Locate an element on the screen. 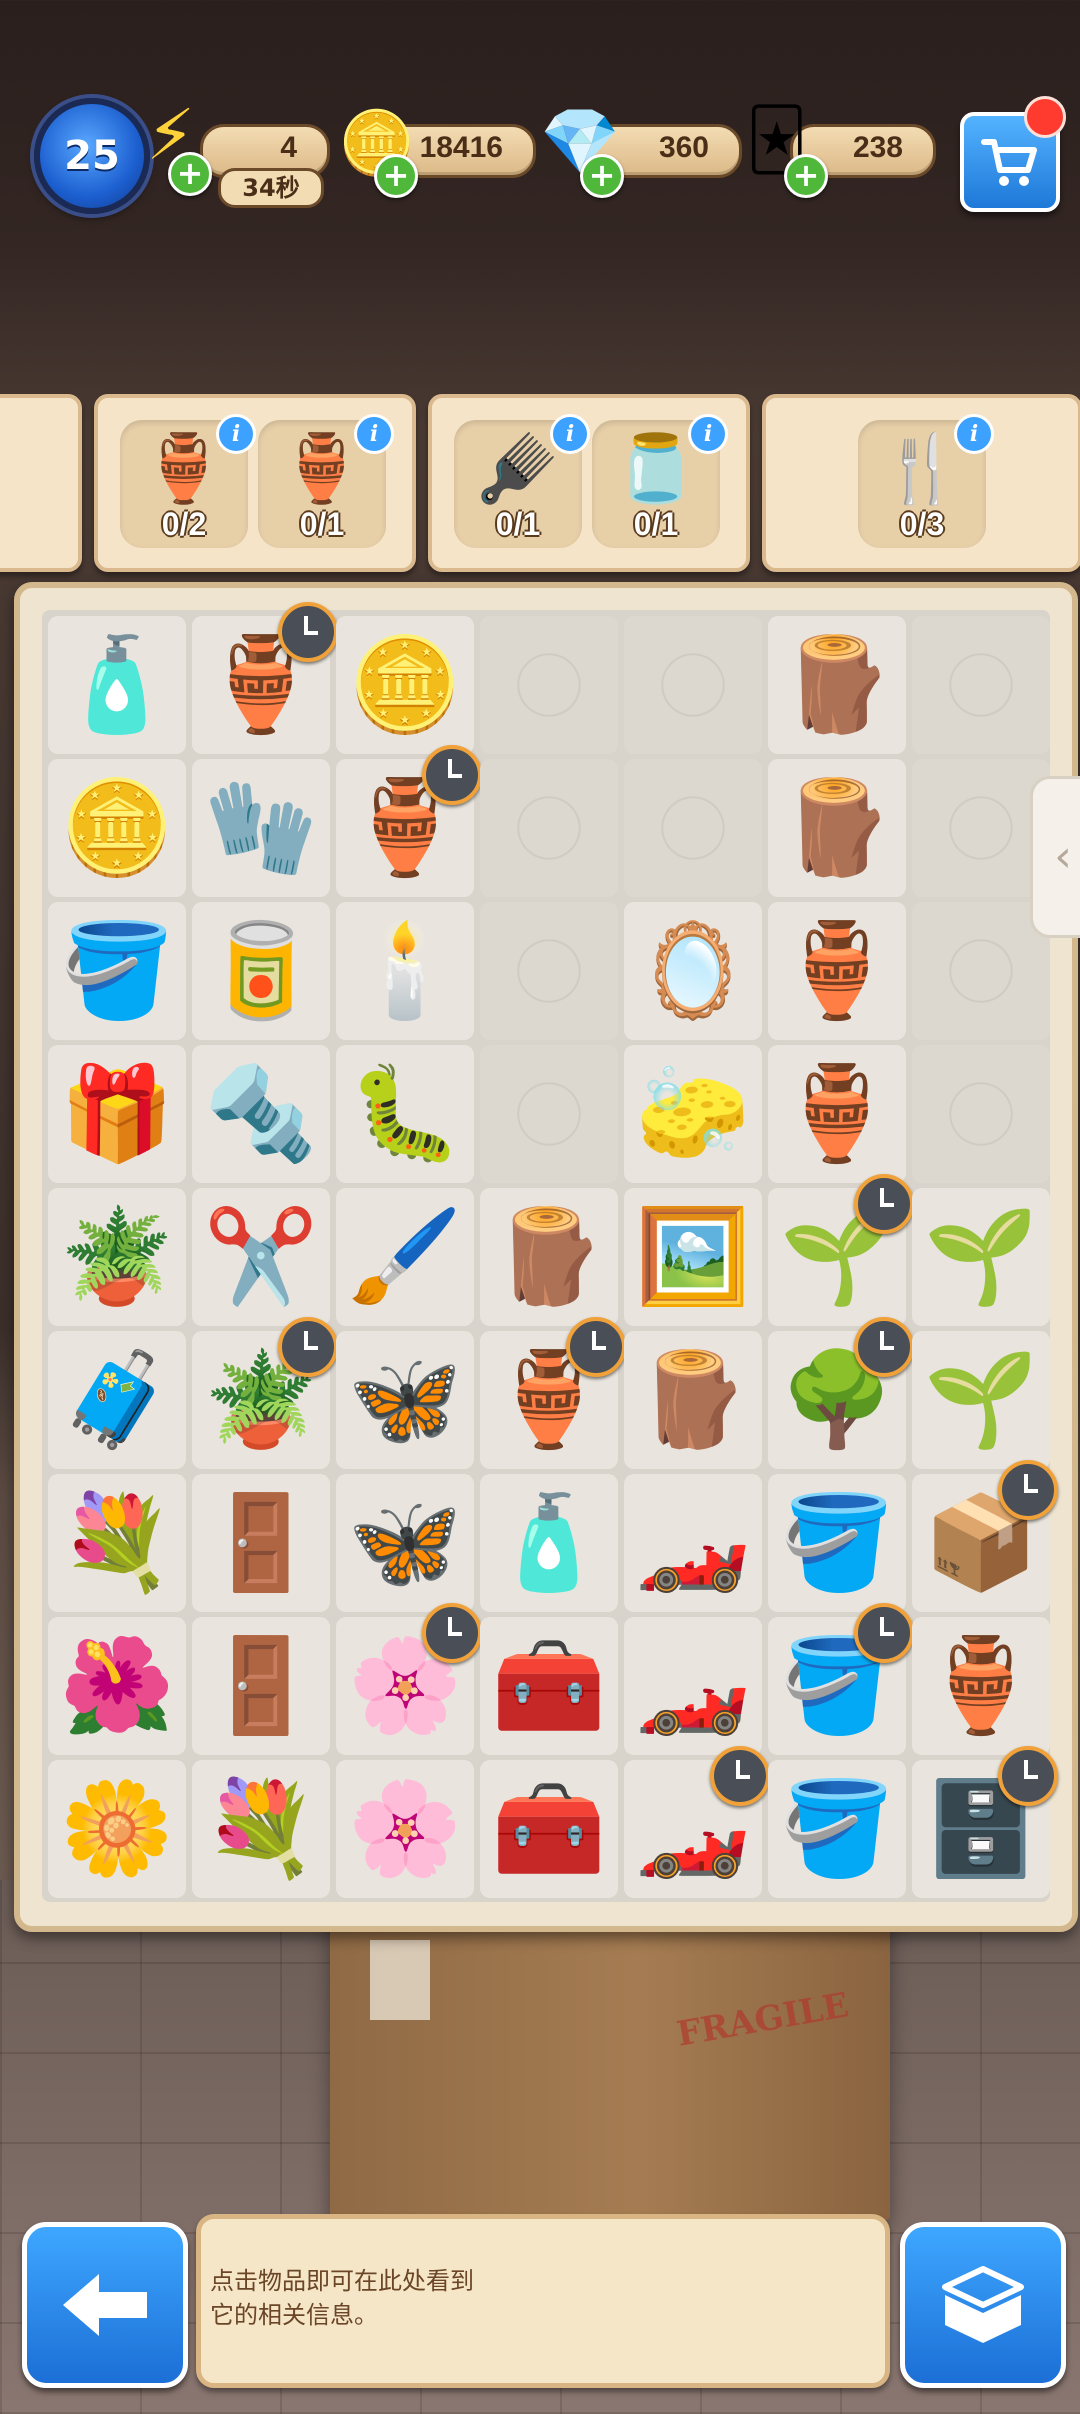  board-cell: 🌸 is located at coordinates (405, 1829).